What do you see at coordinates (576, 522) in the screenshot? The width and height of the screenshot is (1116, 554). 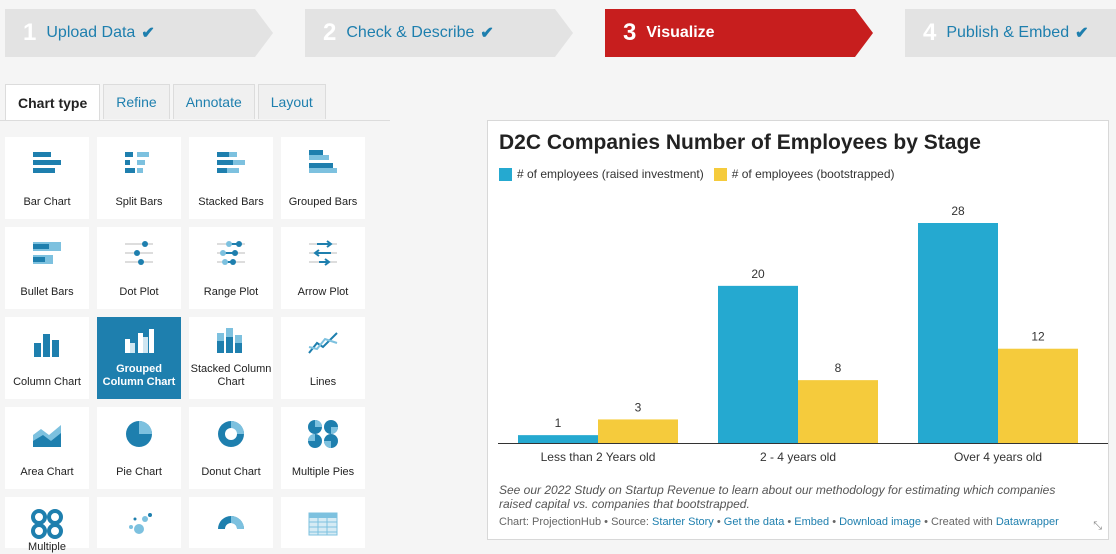 I see `footer-credit: Chart: ProjectionHub • Source:` at bounding box center [576, 522].